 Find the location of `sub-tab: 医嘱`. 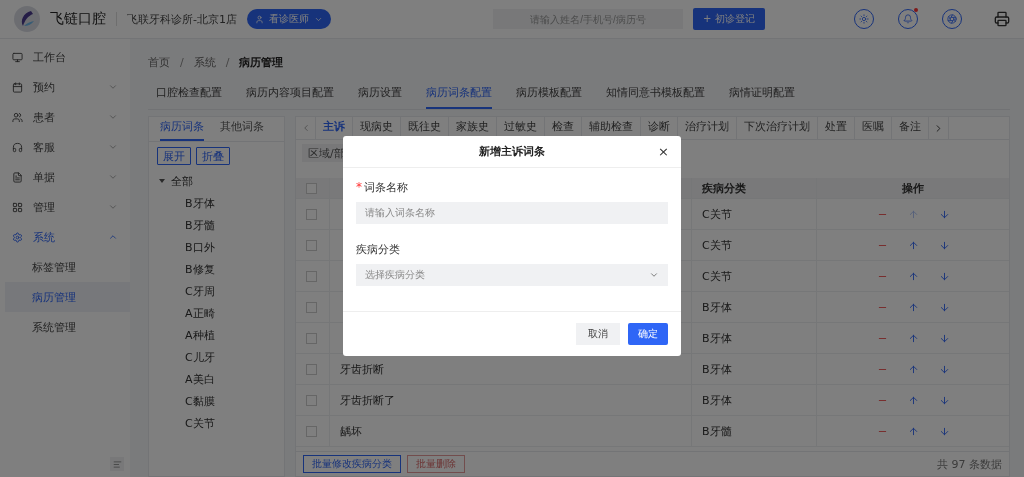

sub-tab: 医嘱 is located at coordinates (873, 128).